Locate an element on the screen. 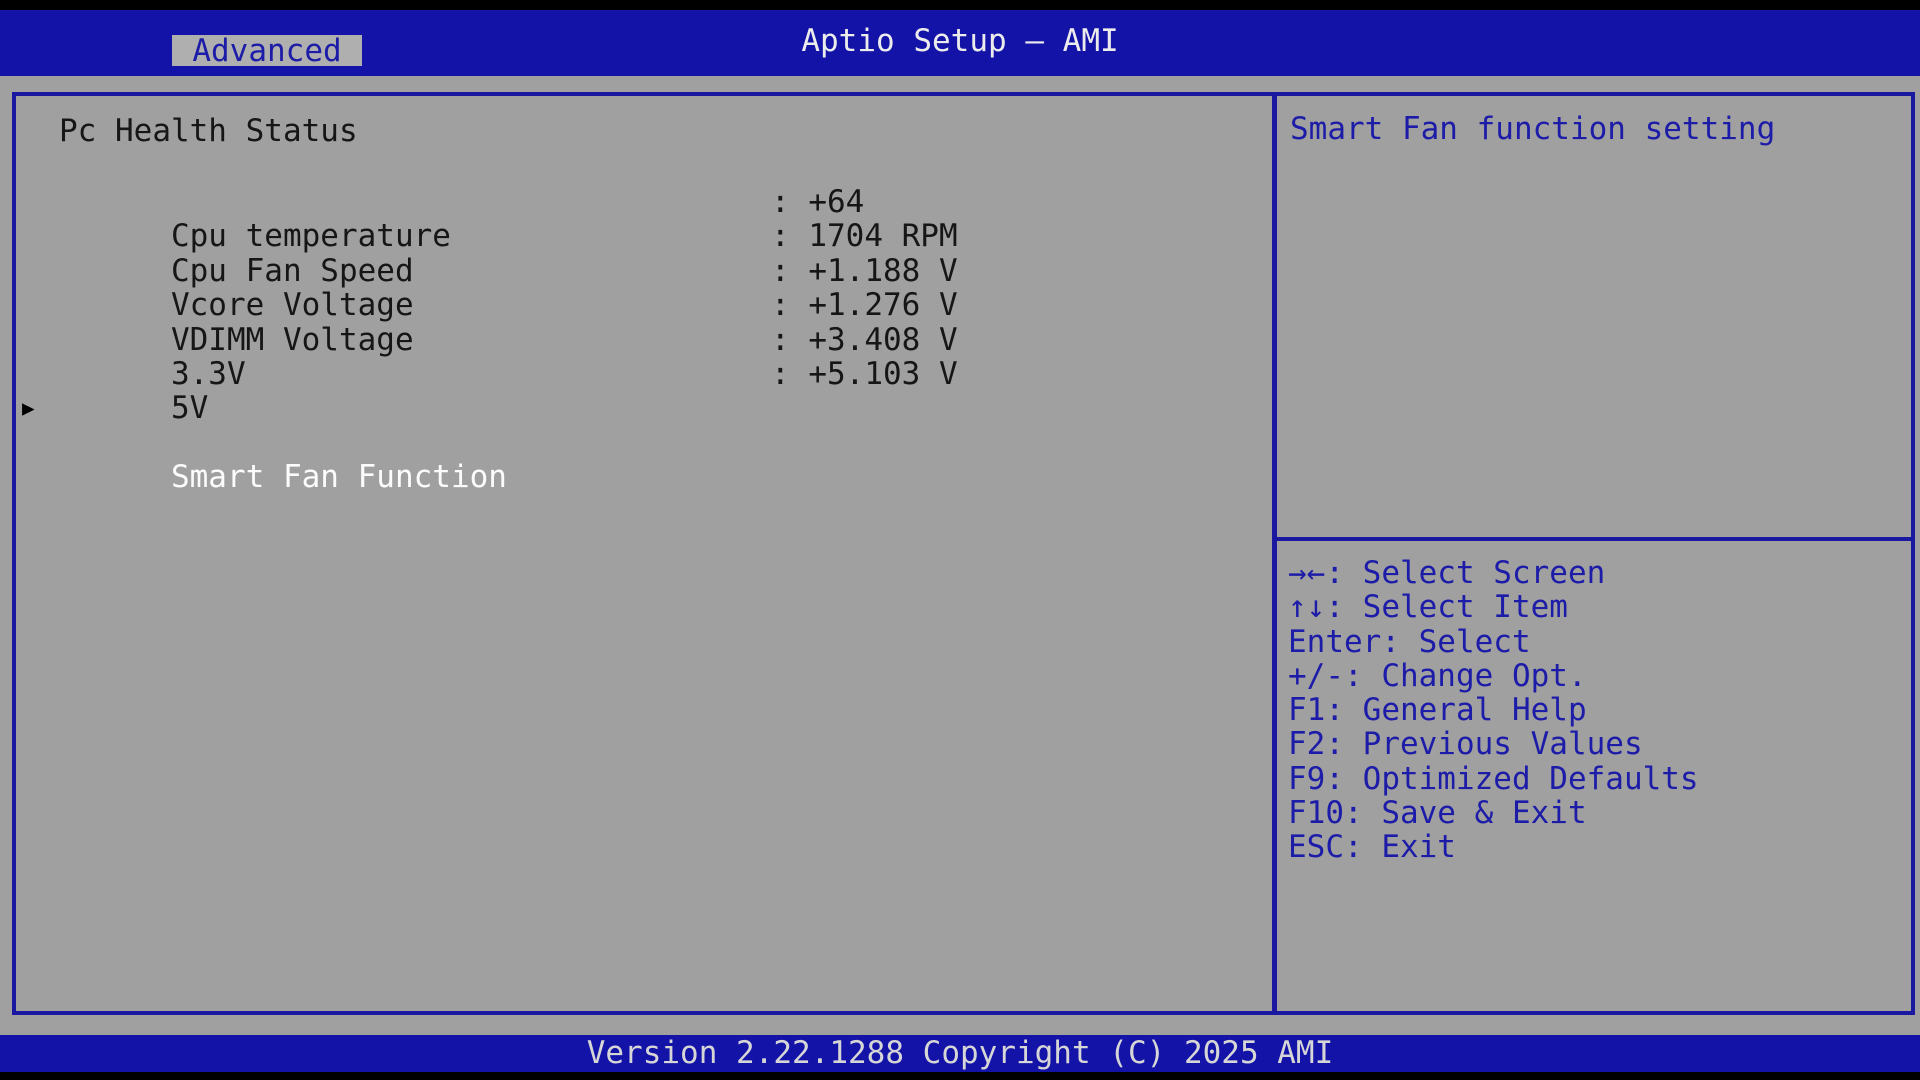 The image size is (1920, 1080). key-hint-select-screen: →←: Select Screen is located at coordinates (1447, 573).